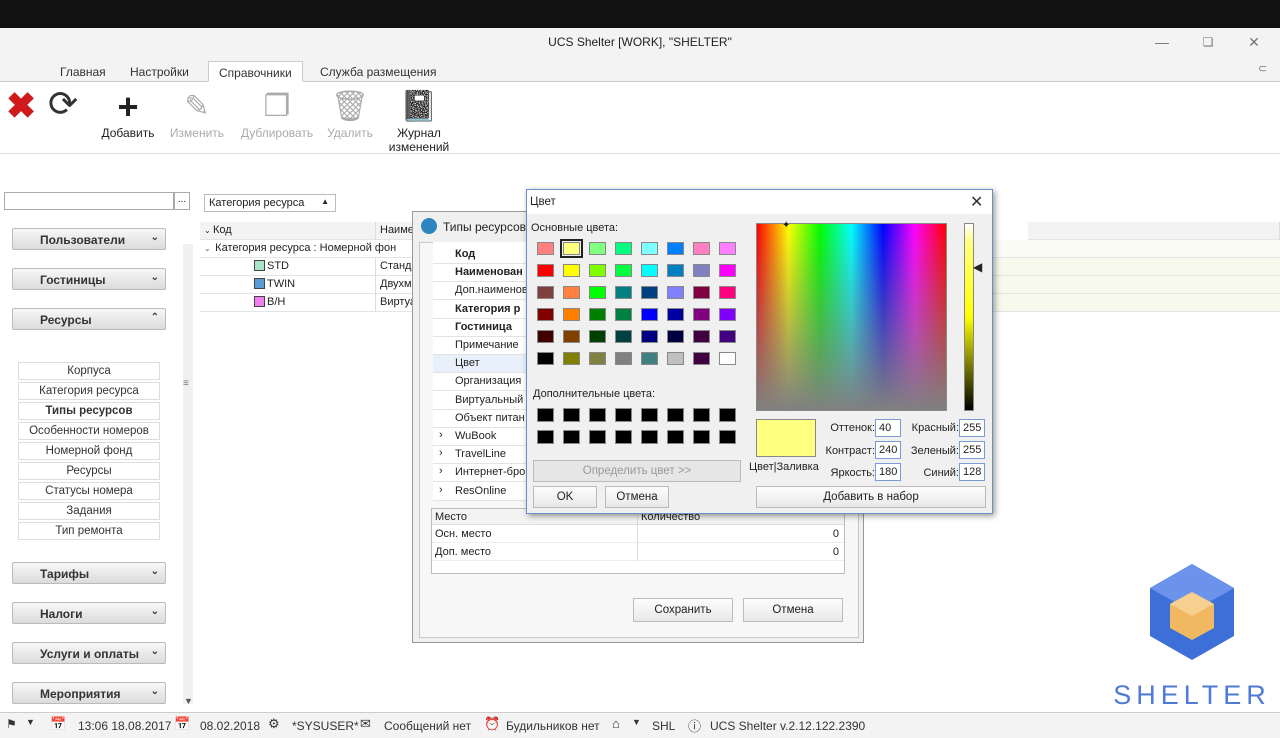 This screenshot has width=1280, height=738. What do you see at coordinates (288, 267) in the screenshot?
I see `table-row: STD` at bounding box center [288, 267].